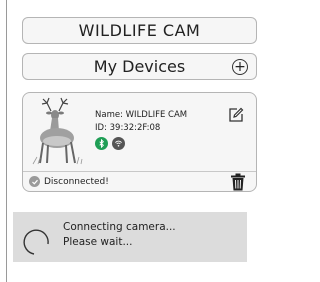  I want to click on device-id-label: ID:, so click(101, 128).